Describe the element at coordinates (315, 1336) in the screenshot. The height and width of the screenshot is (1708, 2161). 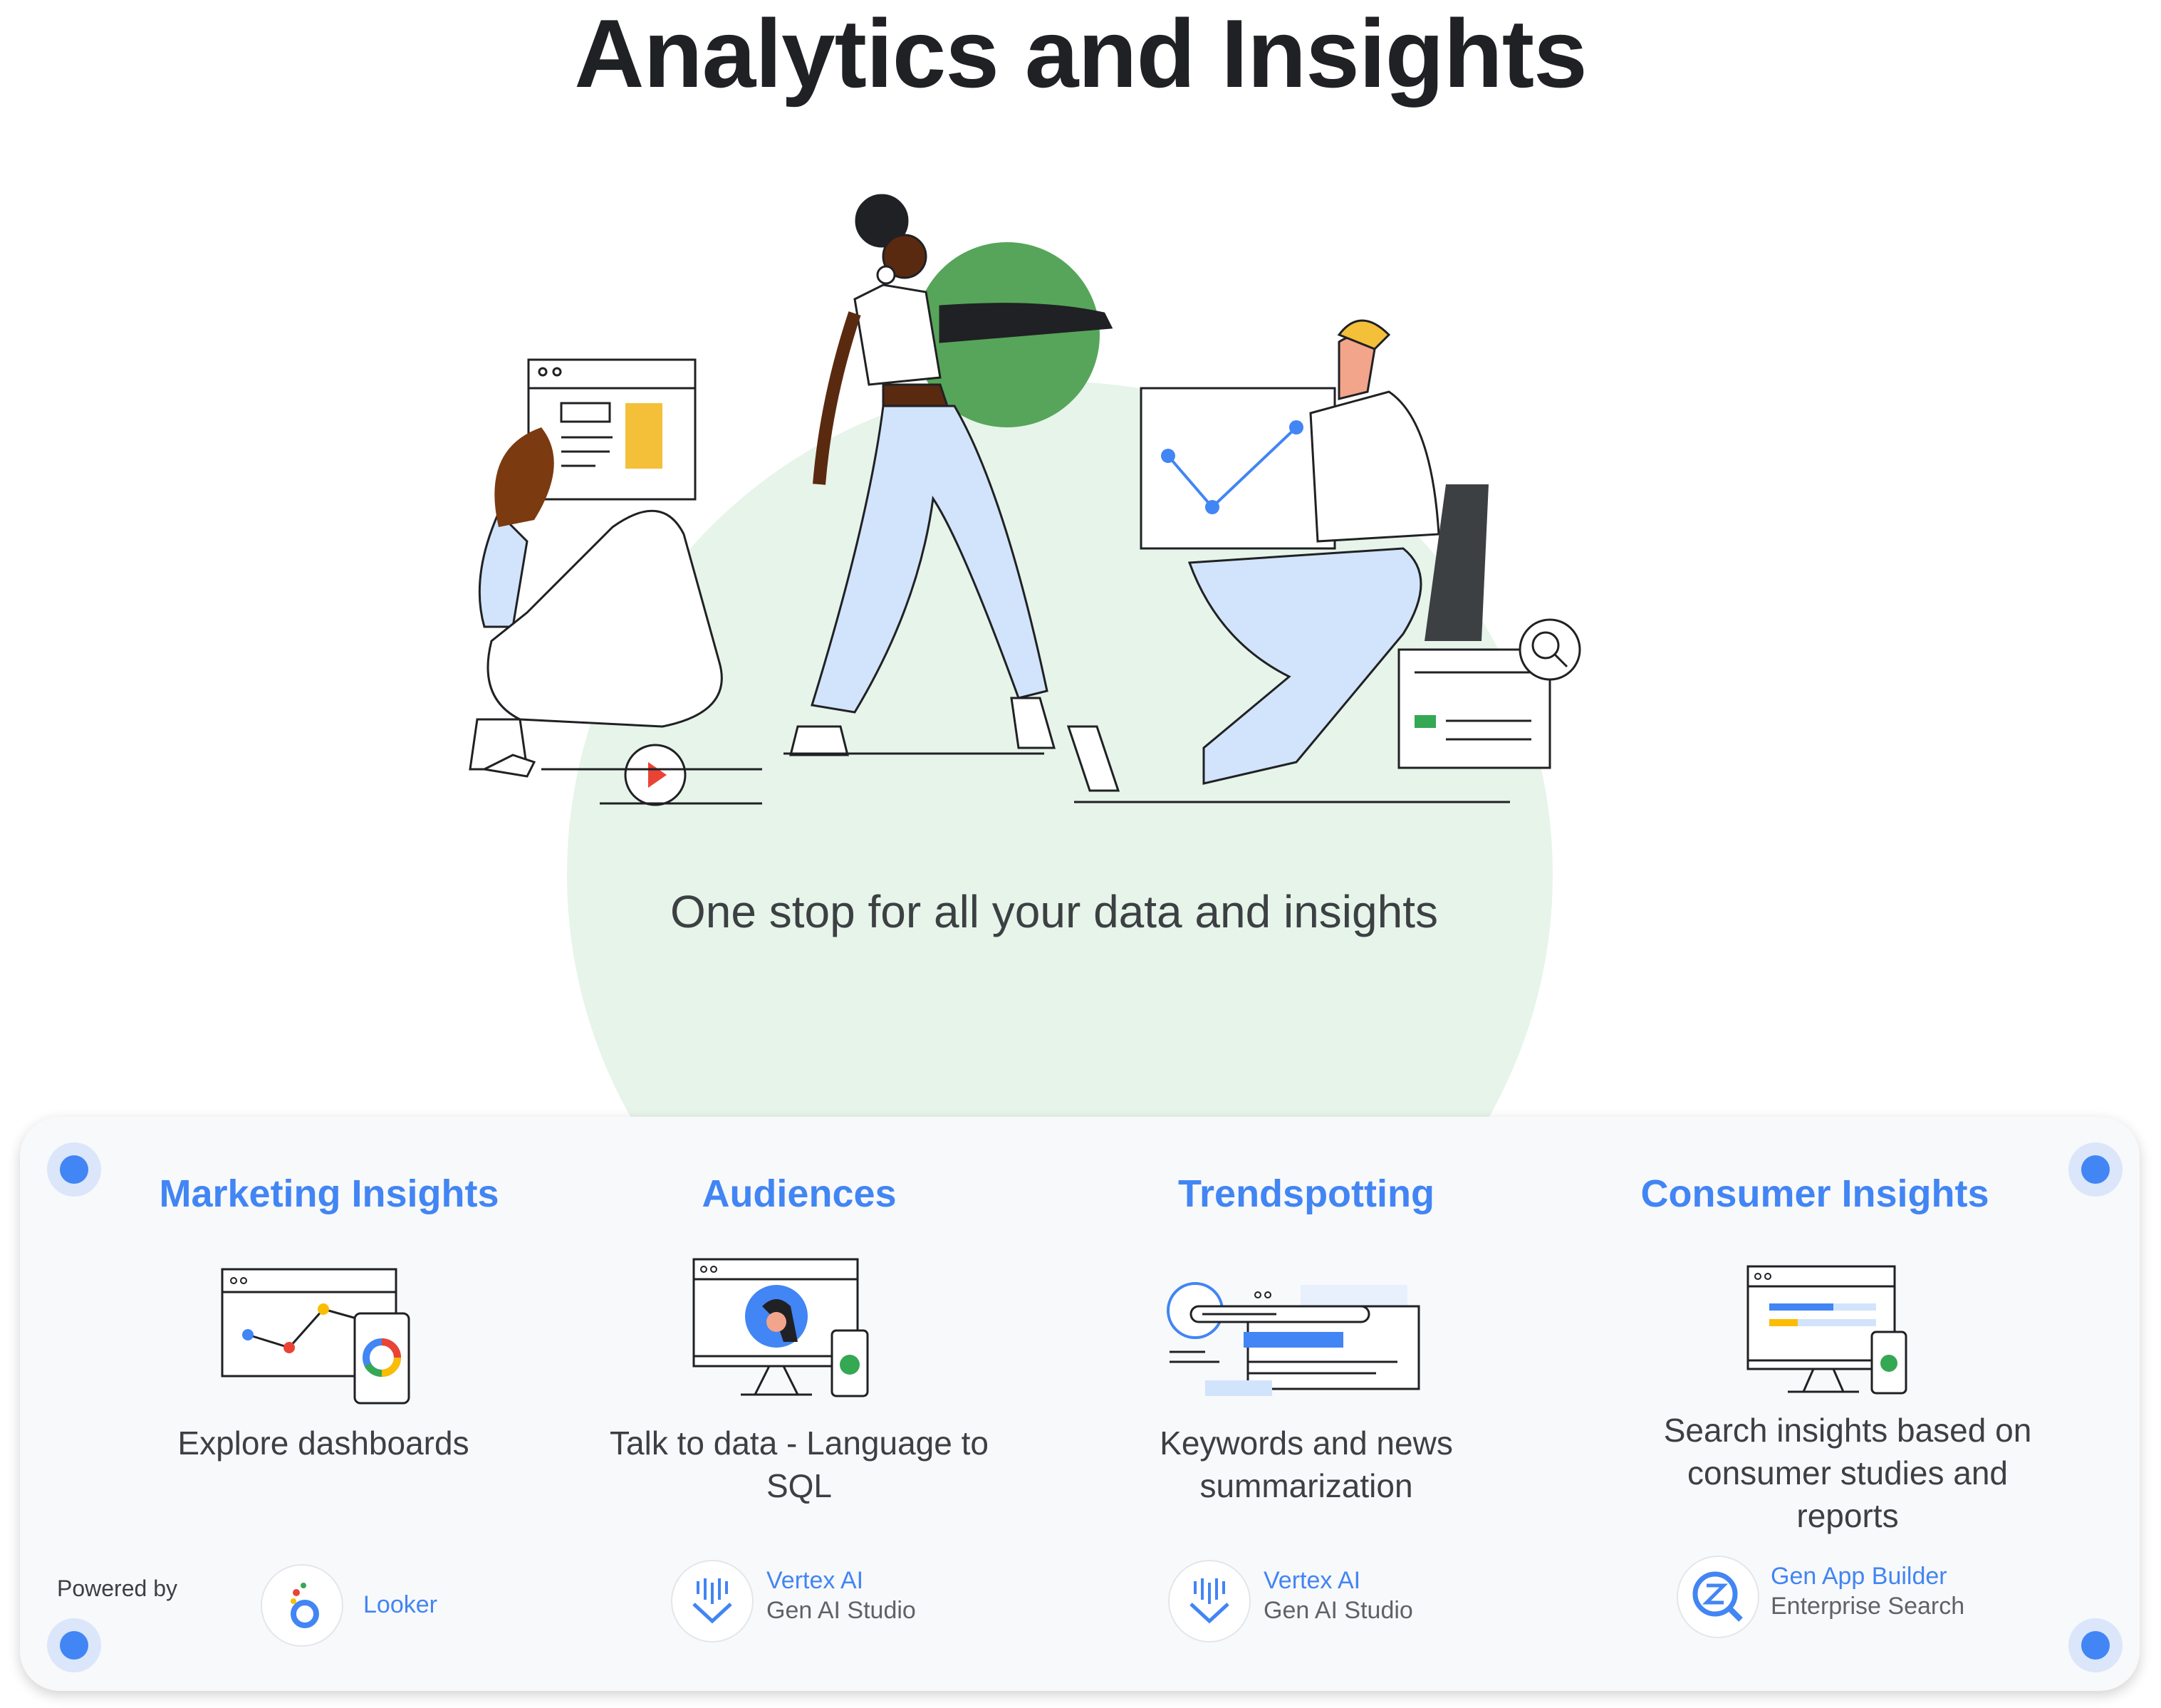
I see `dashboard-icon` at that location.